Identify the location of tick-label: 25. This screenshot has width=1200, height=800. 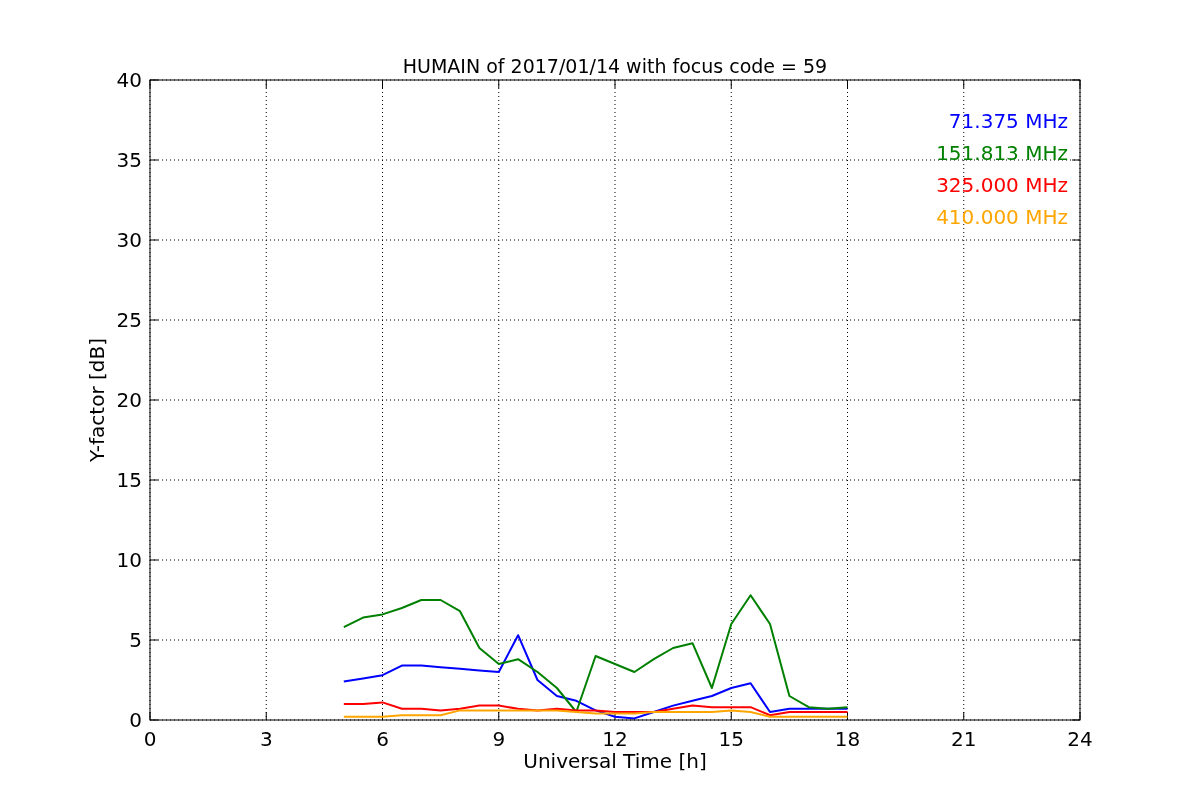
(129, 320).